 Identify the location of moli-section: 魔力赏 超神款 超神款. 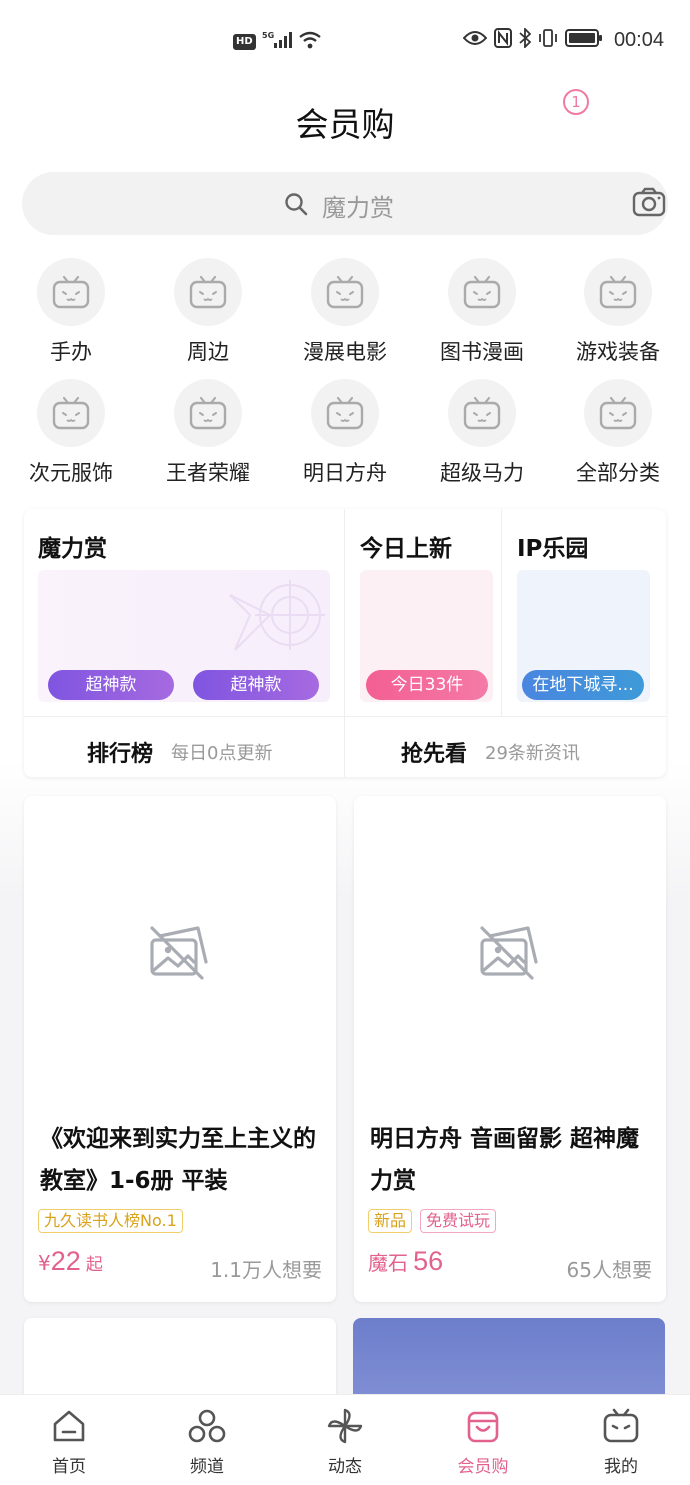
(184, 612).